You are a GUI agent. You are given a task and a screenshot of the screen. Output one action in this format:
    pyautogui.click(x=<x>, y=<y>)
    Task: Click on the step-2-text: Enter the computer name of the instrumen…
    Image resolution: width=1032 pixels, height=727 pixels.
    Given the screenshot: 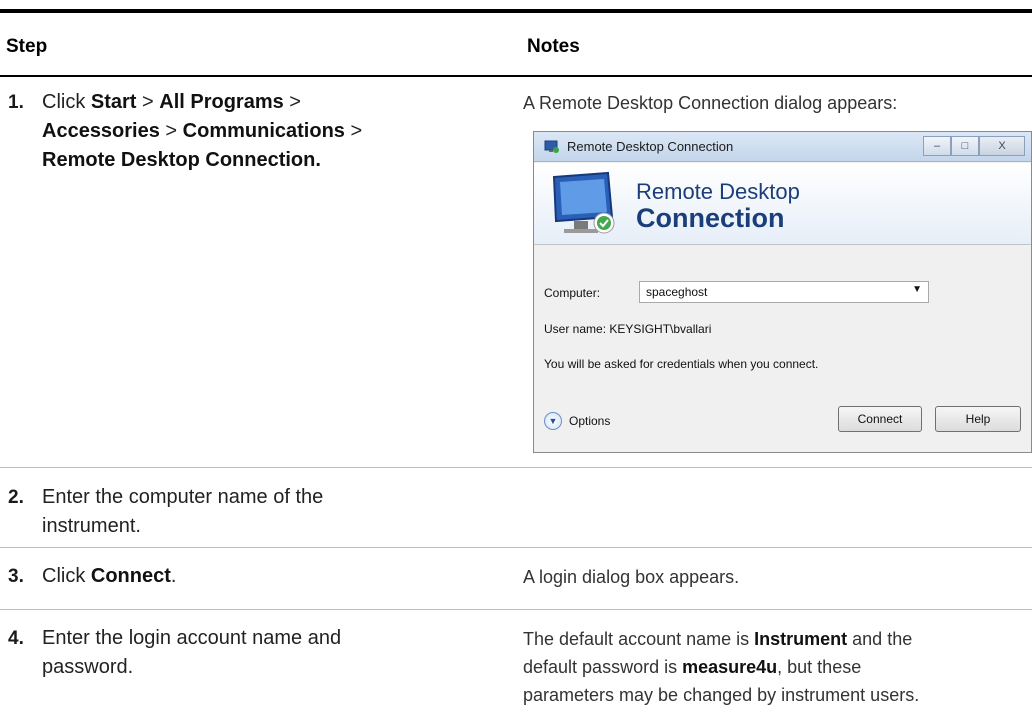 What is the action you would take?
    pyautogui.click(x=182, y=512)
    